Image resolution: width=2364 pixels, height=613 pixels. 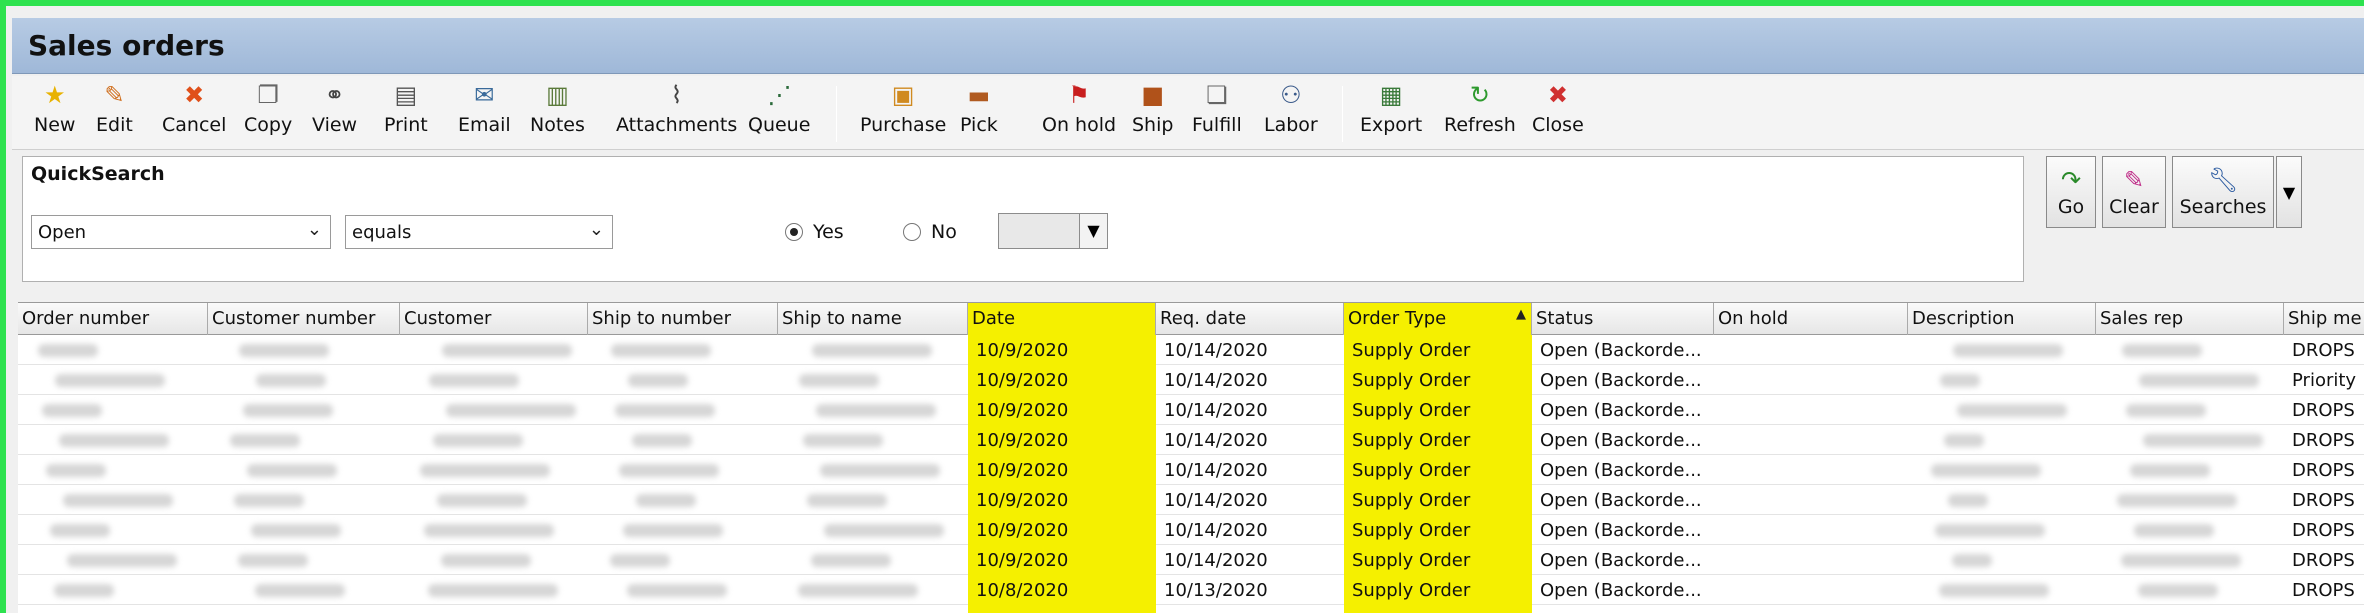 I want to click on toolbar-print-button: ▤ Print, so click(x=406, y=113).